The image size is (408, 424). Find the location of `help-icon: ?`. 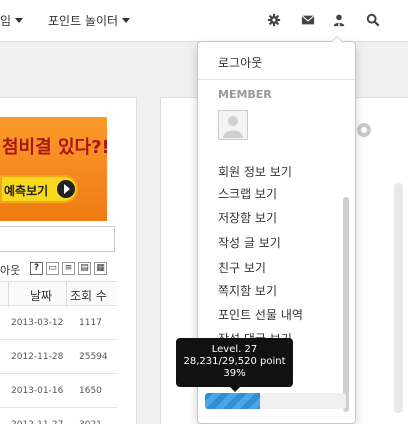

help-icon: ? is located at coordinates (36, 268).